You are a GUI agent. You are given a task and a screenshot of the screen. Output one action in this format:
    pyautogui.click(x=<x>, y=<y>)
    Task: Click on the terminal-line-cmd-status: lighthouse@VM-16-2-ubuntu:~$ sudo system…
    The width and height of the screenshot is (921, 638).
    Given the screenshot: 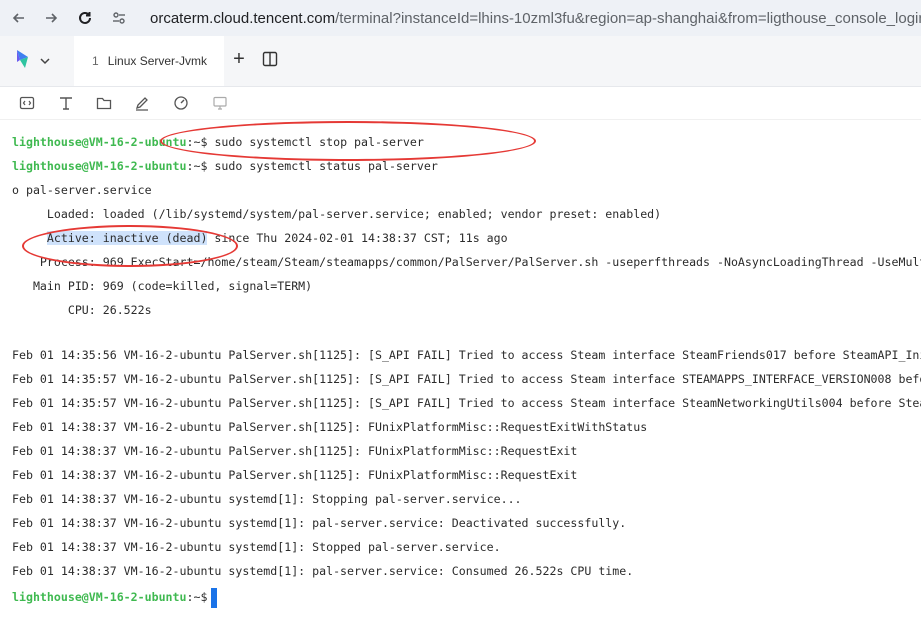 What is the action you would take?
    pyautogui.click(x=225, y=166)
    